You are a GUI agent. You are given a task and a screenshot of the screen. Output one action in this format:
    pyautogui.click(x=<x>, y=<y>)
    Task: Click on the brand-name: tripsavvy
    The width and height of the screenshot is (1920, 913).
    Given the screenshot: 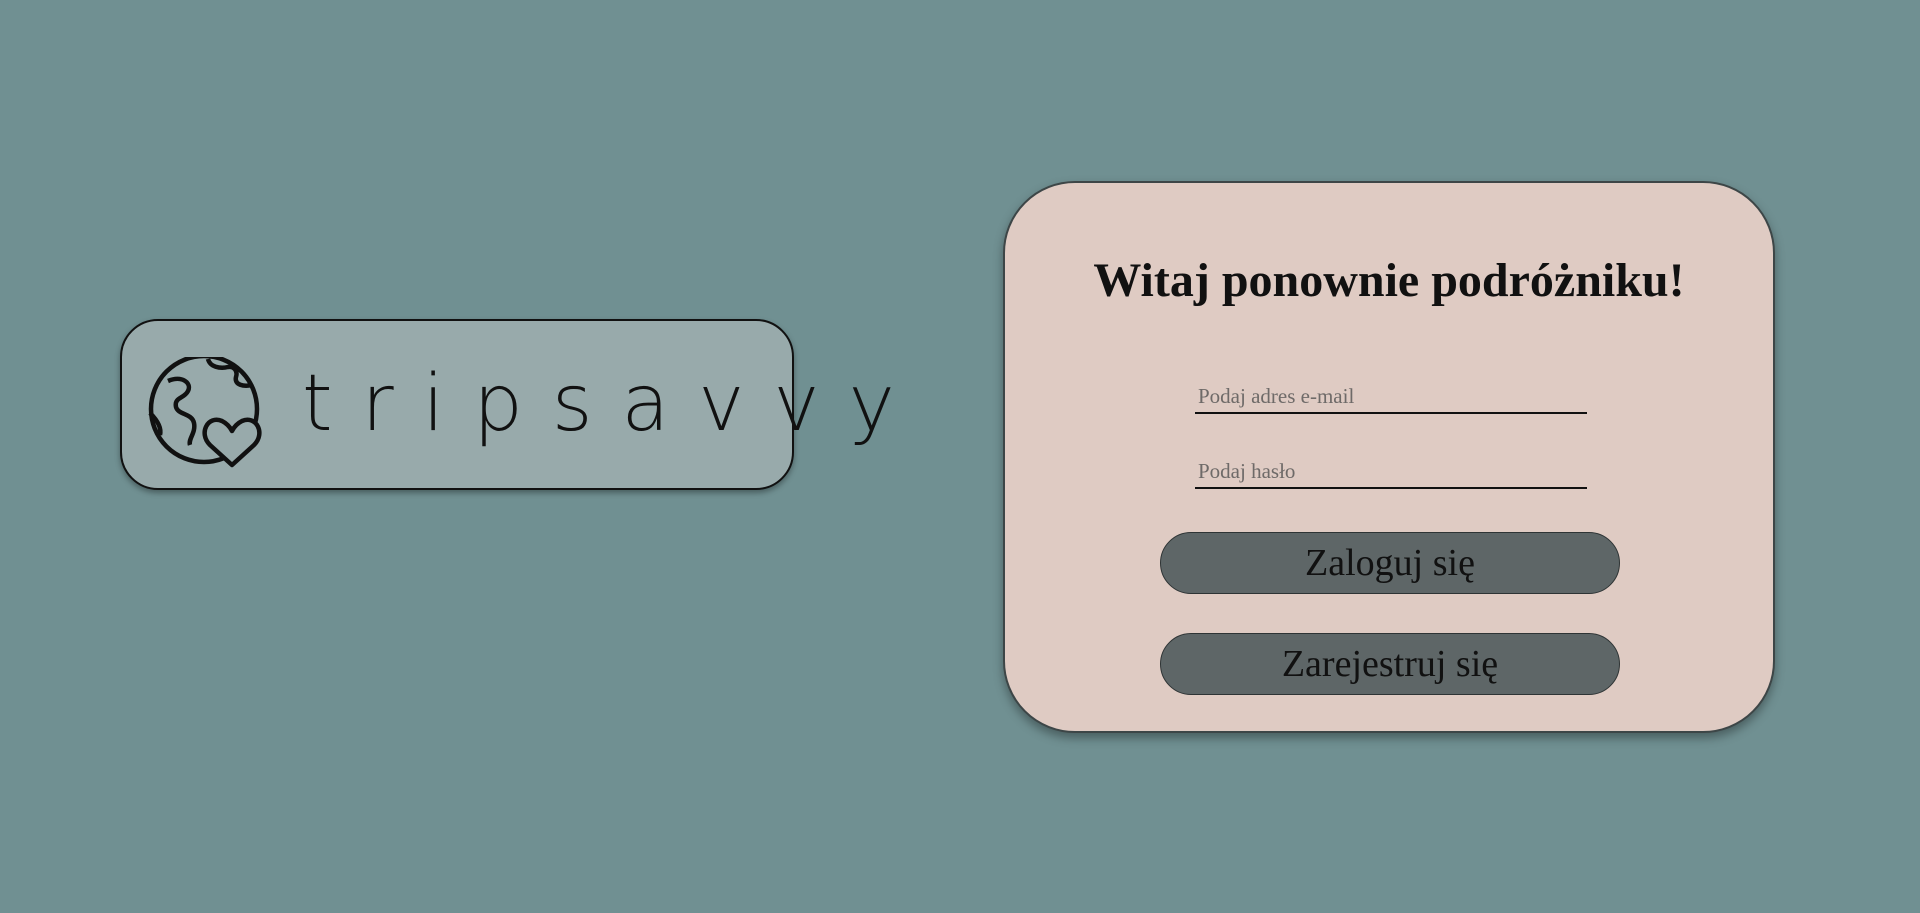 What is the action you would take?
    pyautogui.click(x=613, y=404)
    